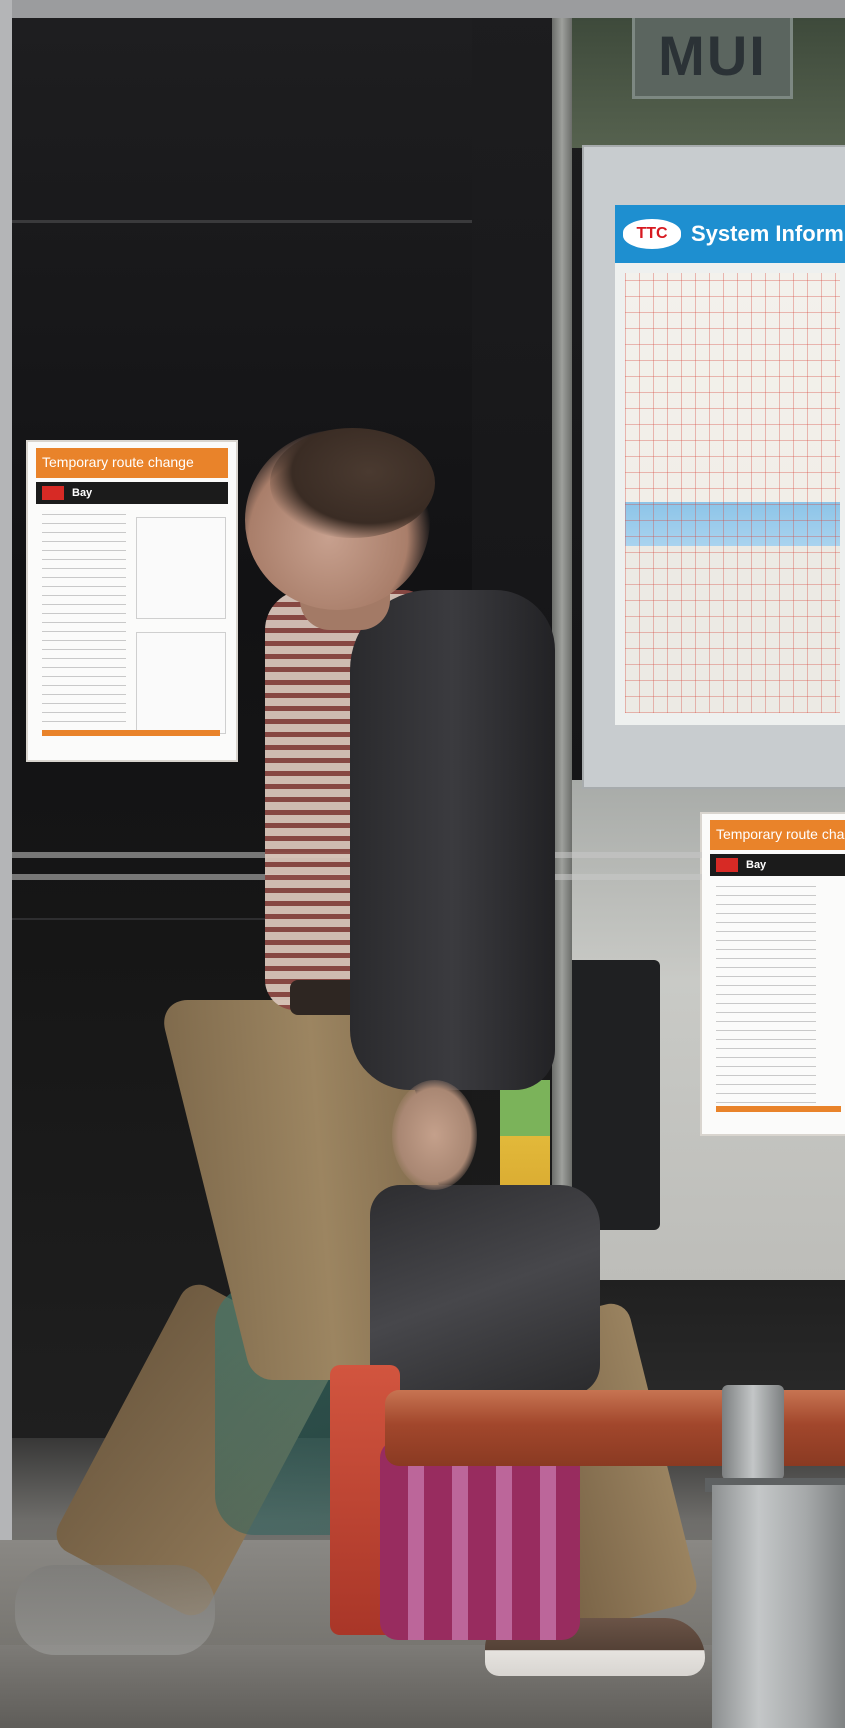  Describe the element at coordinates (352, 483) in the screenshot. I see `person-hair` at that location.